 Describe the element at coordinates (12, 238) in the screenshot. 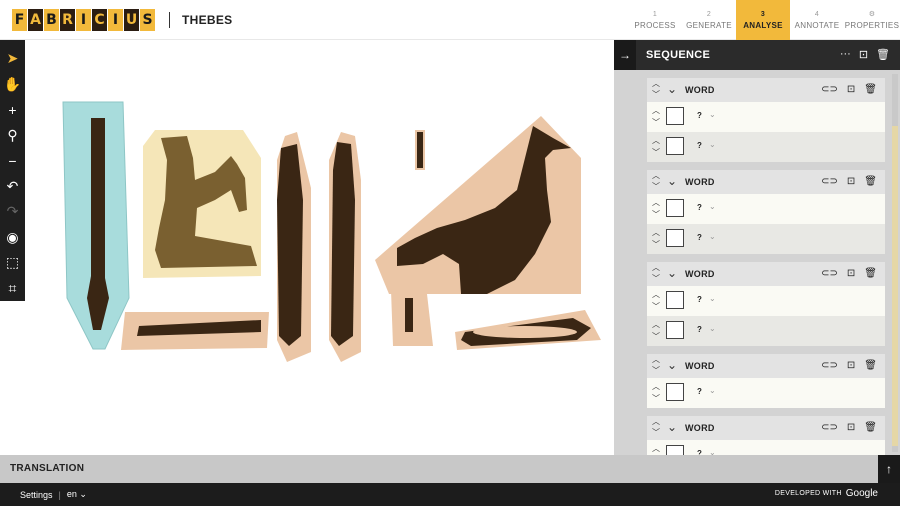

I see `fill-drop-icon: ◉` at that location.